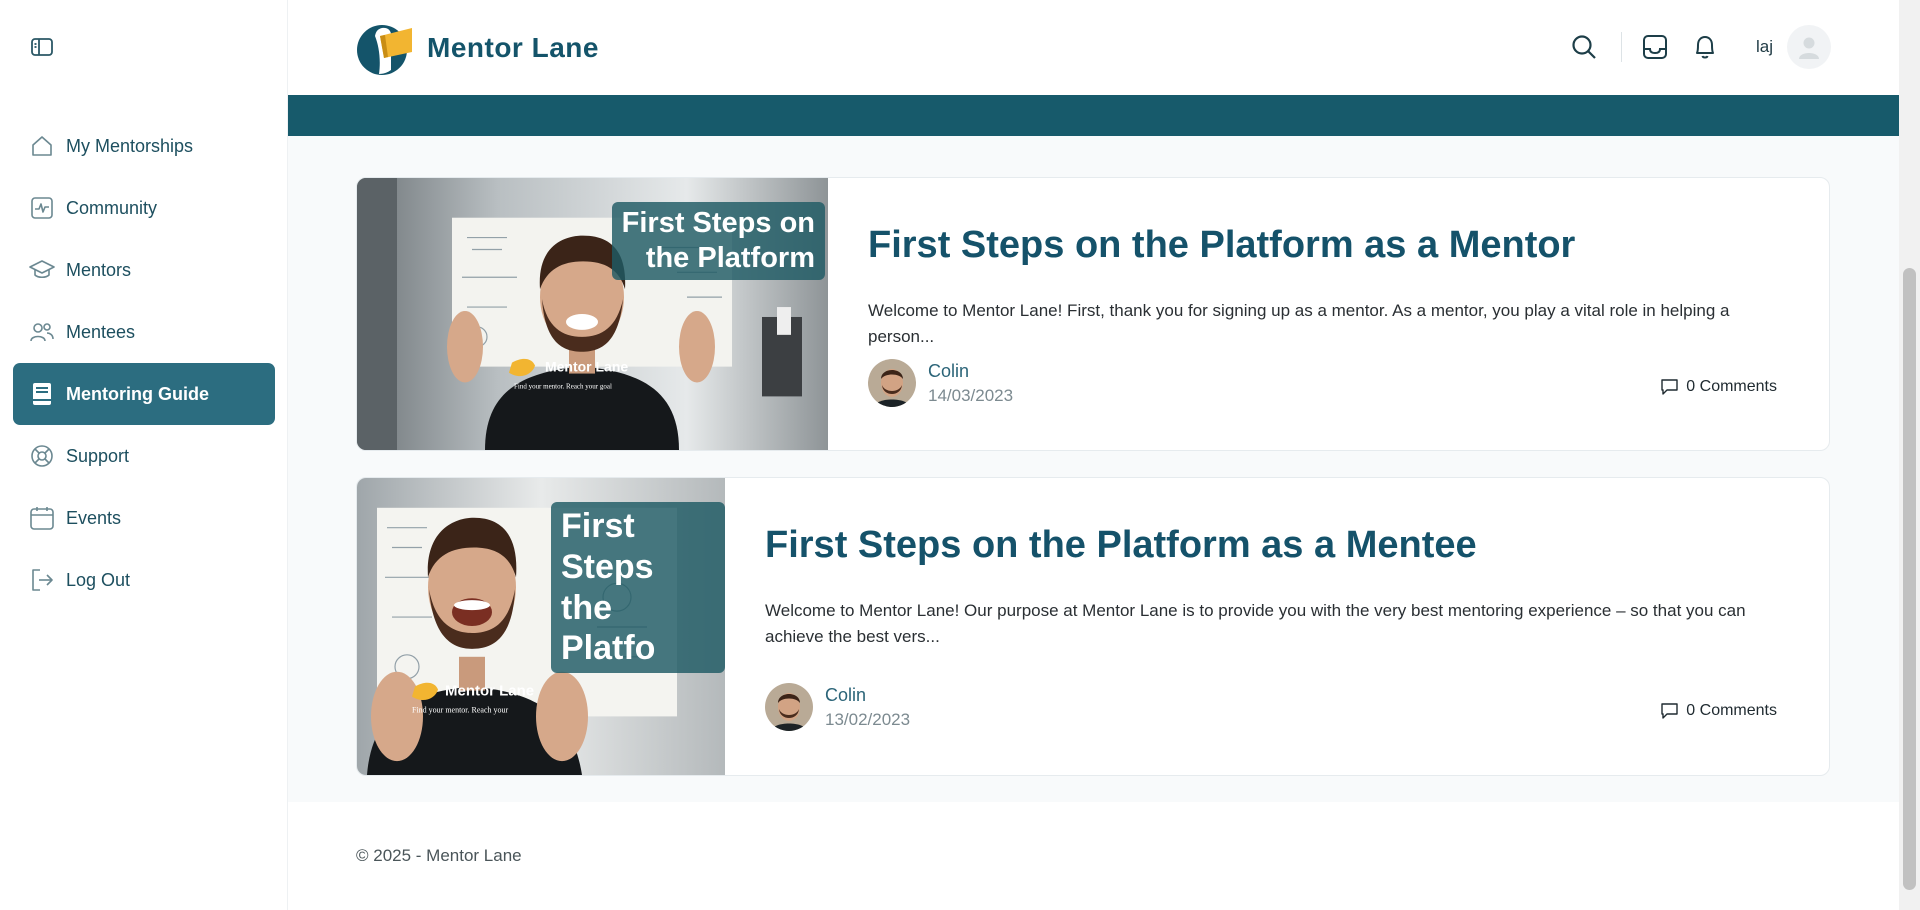 This screenshot has width=1920, height=910. I want to click on thumbnail-caption-text: First Steps on the Platform, so click(718, 240).